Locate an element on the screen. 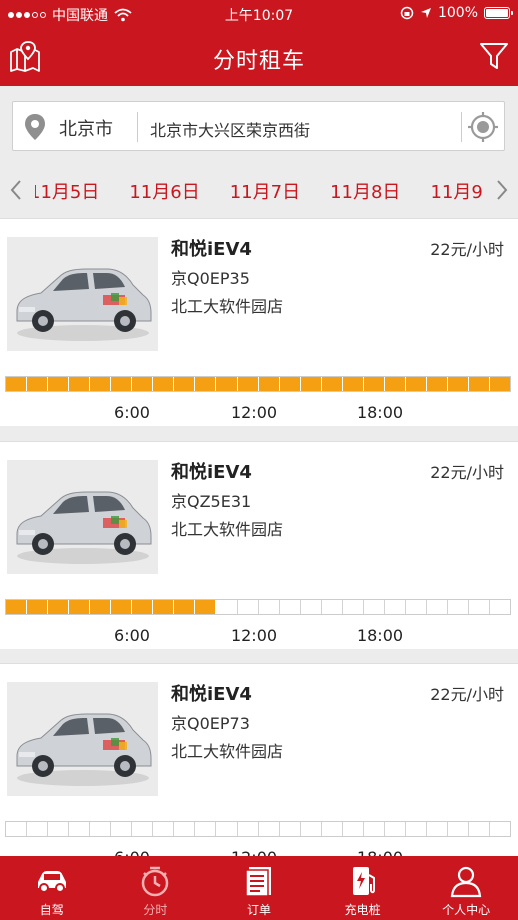  tab-charging-station: 充电桩 is located at coordinates (363, 888).